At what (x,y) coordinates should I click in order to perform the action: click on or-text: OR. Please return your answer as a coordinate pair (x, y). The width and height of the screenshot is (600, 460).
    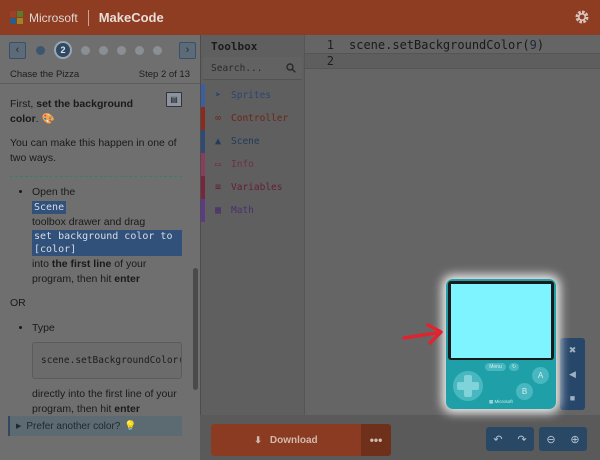
    Looking at the image, I should click on (18, 303).